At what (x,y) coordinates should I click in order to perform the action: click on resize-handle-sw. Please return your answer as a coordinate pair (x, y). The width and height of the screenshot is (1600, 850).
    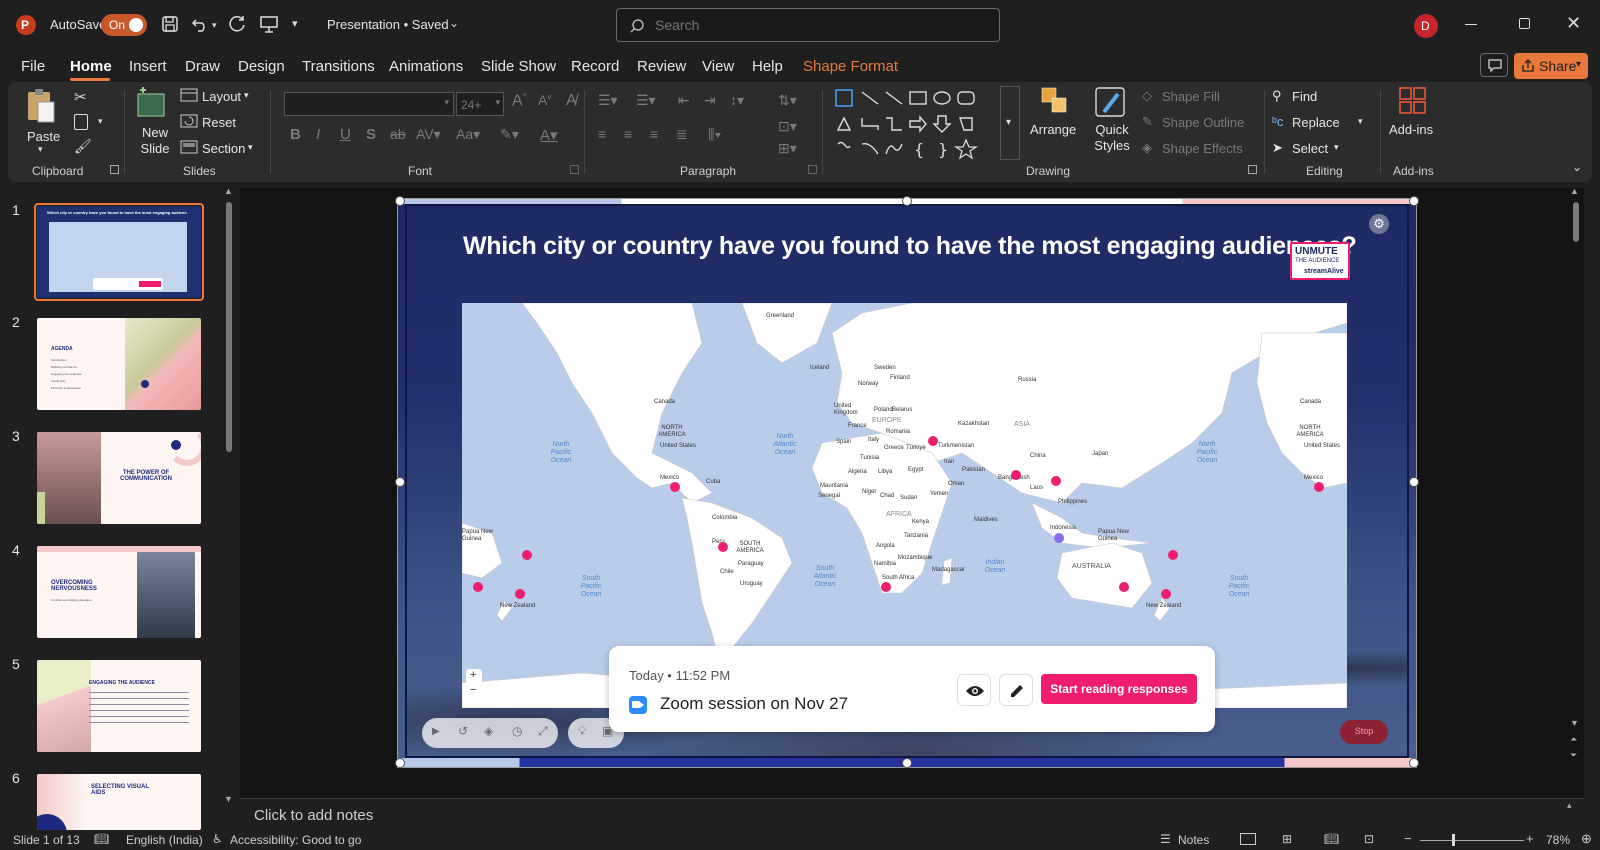
    Looking at the image, I should click on (400, 763).